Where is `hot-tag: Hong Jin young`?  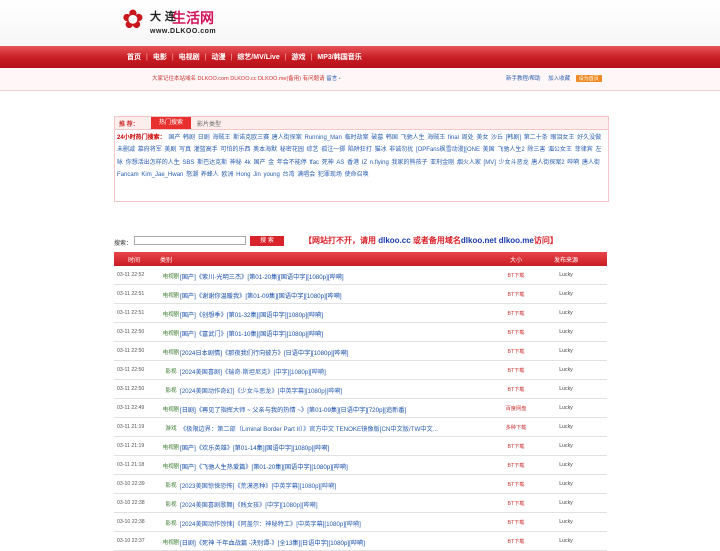 hot-tag: Hong Jin young is located at coordinates (258, 175).